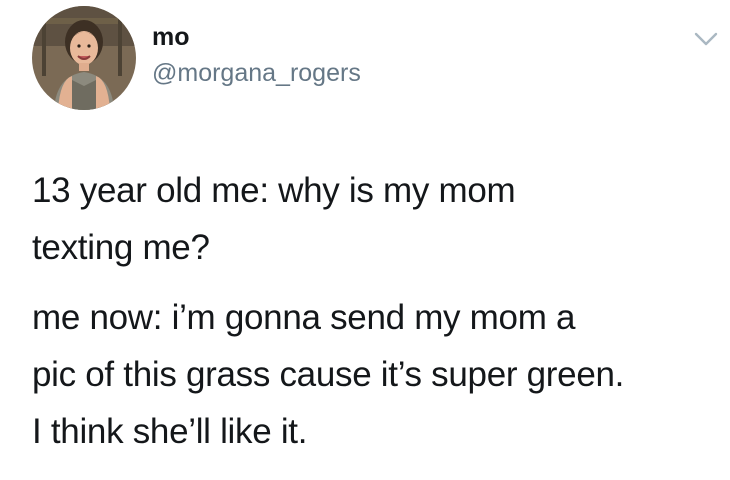  What do you see at coordinates (274, 190) in the screenshot?
I see `tweet-line: 13 year old me: why is my mom` at bounding box center [274, 190].